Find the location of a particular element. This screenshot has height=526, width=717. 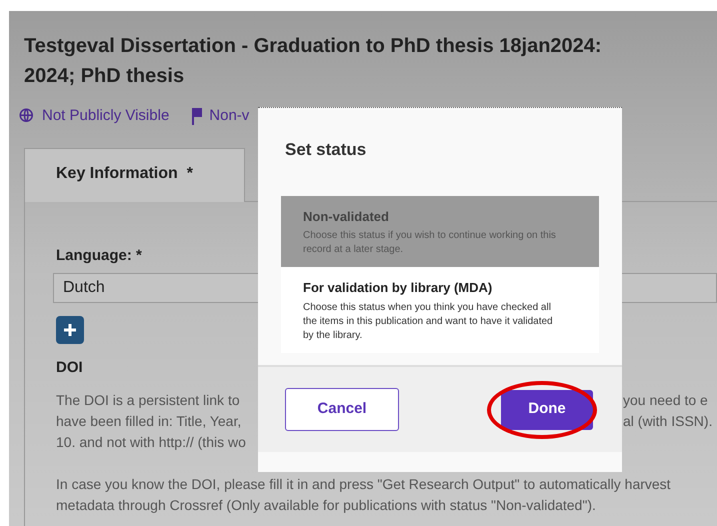

doi-help-text: metadata through Crossref (Only available for publications with status "Non-validated"). is located at coordinates (326, 505).